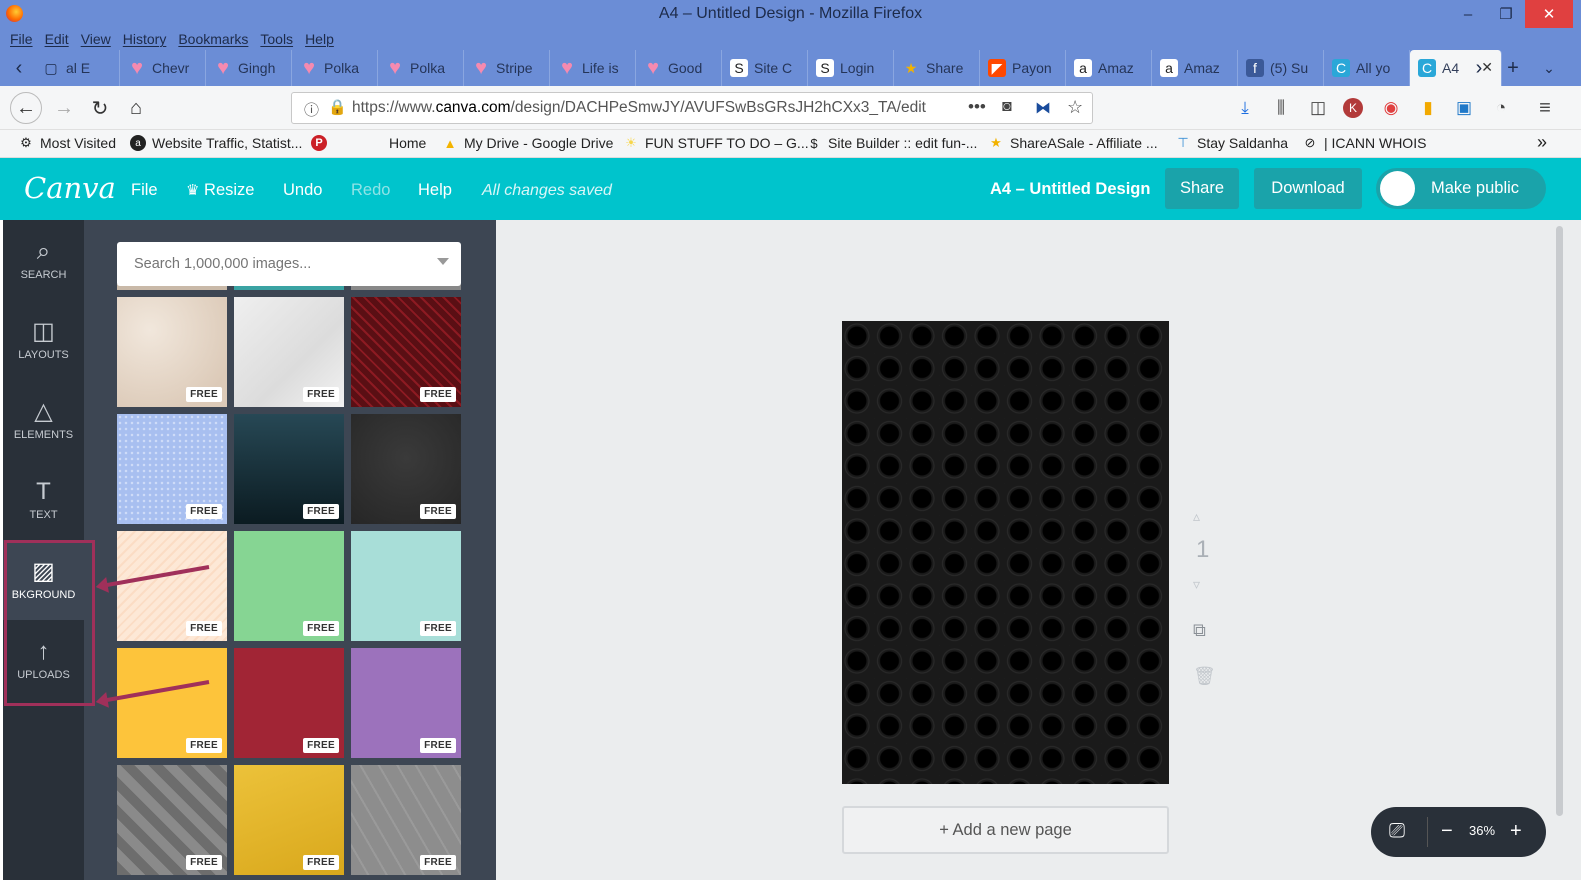  I want to click on screenshot-icon: ◉, so click(1391, 108).